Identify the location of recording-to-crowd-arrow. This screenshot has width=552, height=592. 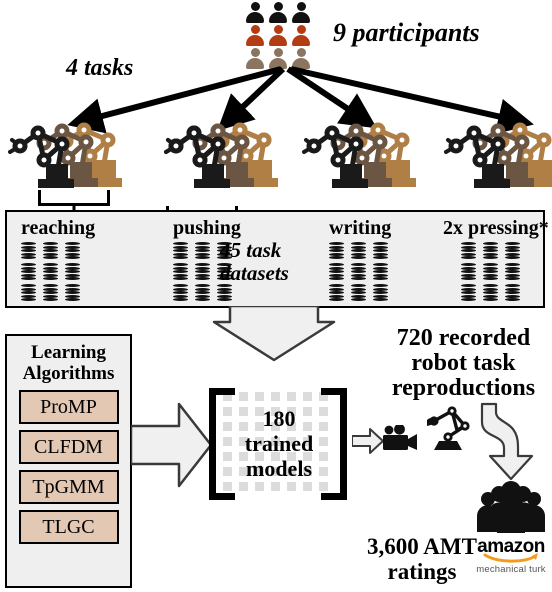
(507, 441).